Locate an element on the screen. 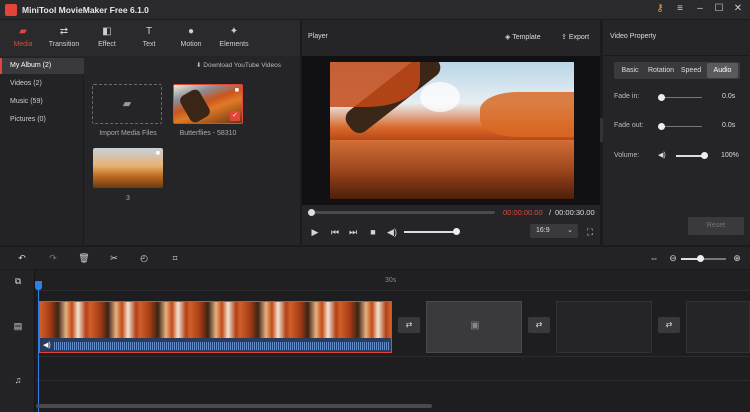 This screenshot has width=750, height=412. next-frame-button: ⏭ is located at coordinates (353, 232).